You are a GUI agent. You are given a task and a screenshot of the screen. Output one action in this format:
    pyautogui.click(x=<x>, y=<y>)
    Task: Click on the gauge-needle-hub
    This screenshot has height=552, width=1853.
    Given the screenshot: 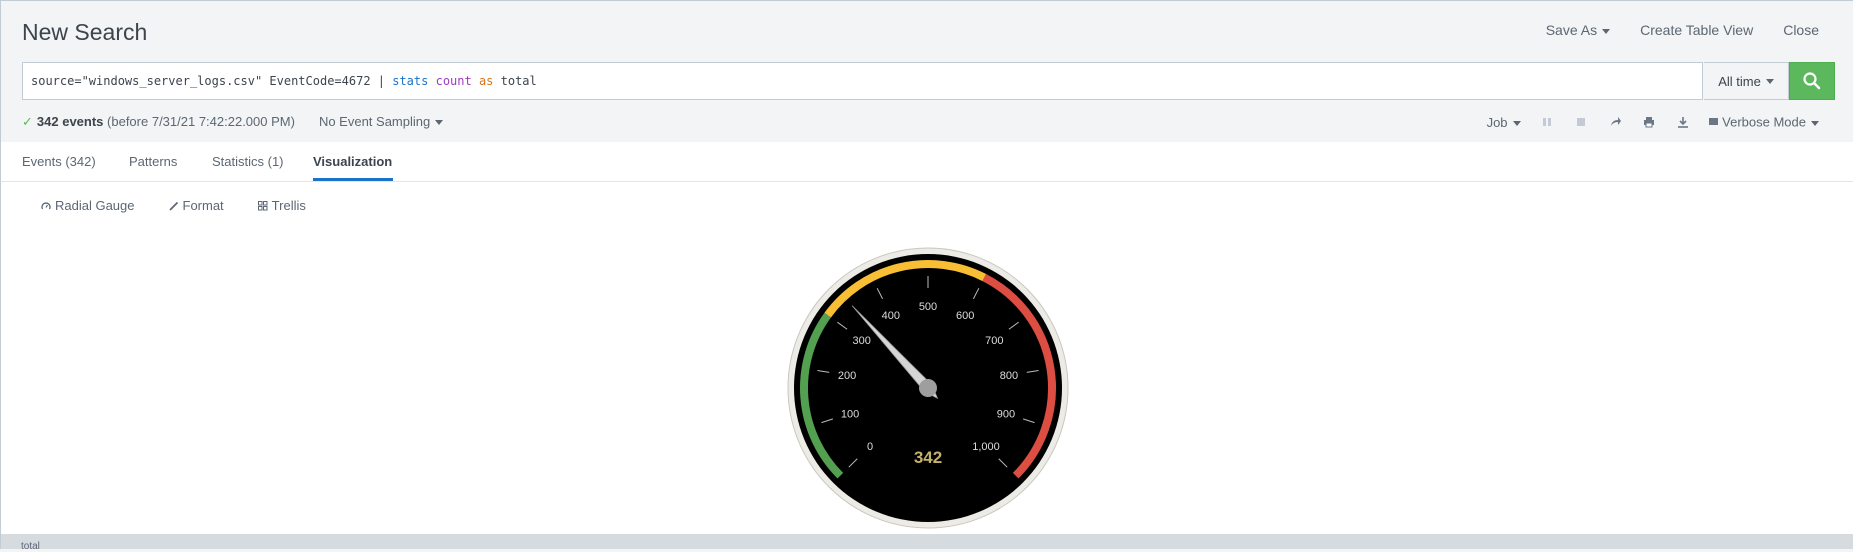 What is the action you would take?
    pyautogui.click(x=928, y=388)
    